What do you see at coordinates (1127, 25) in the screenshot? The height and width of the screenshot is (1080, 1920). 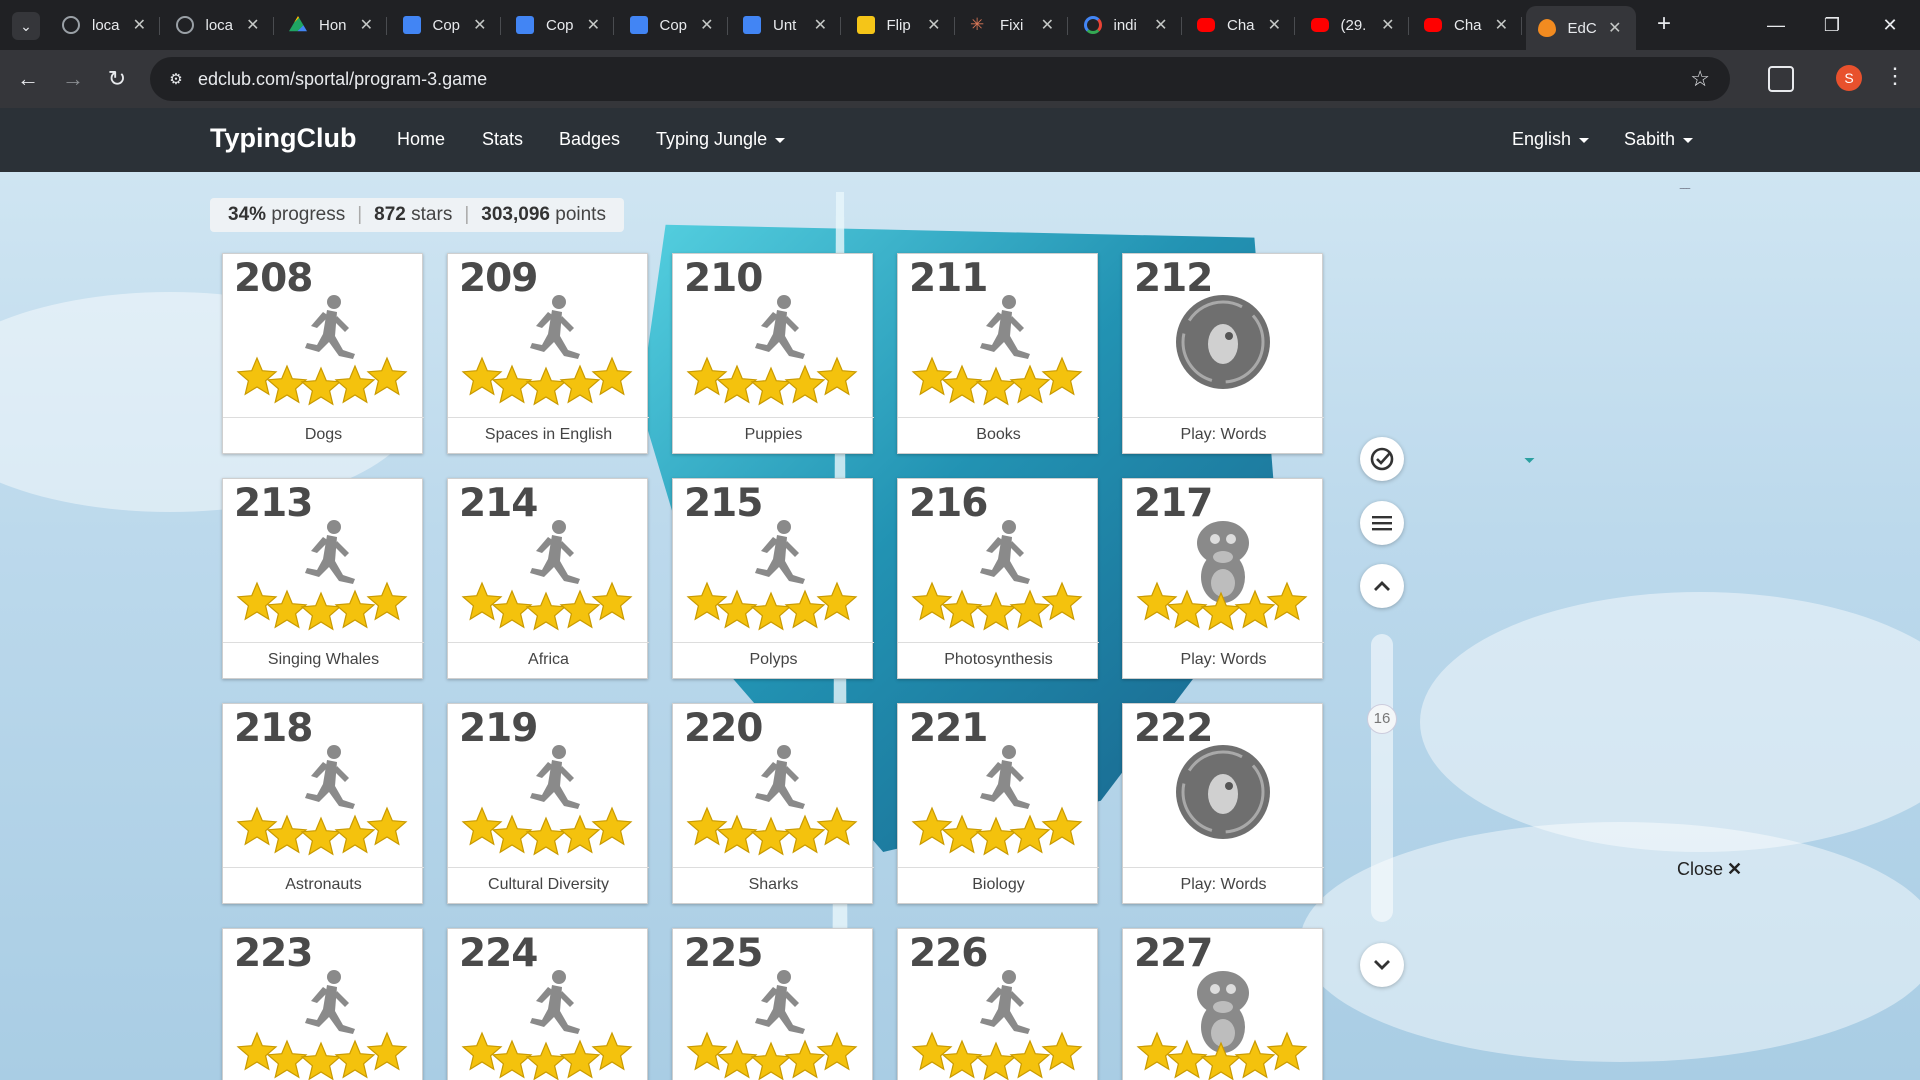 I see `browser-tab: indi ✕` at bounding box center [1127, 25].